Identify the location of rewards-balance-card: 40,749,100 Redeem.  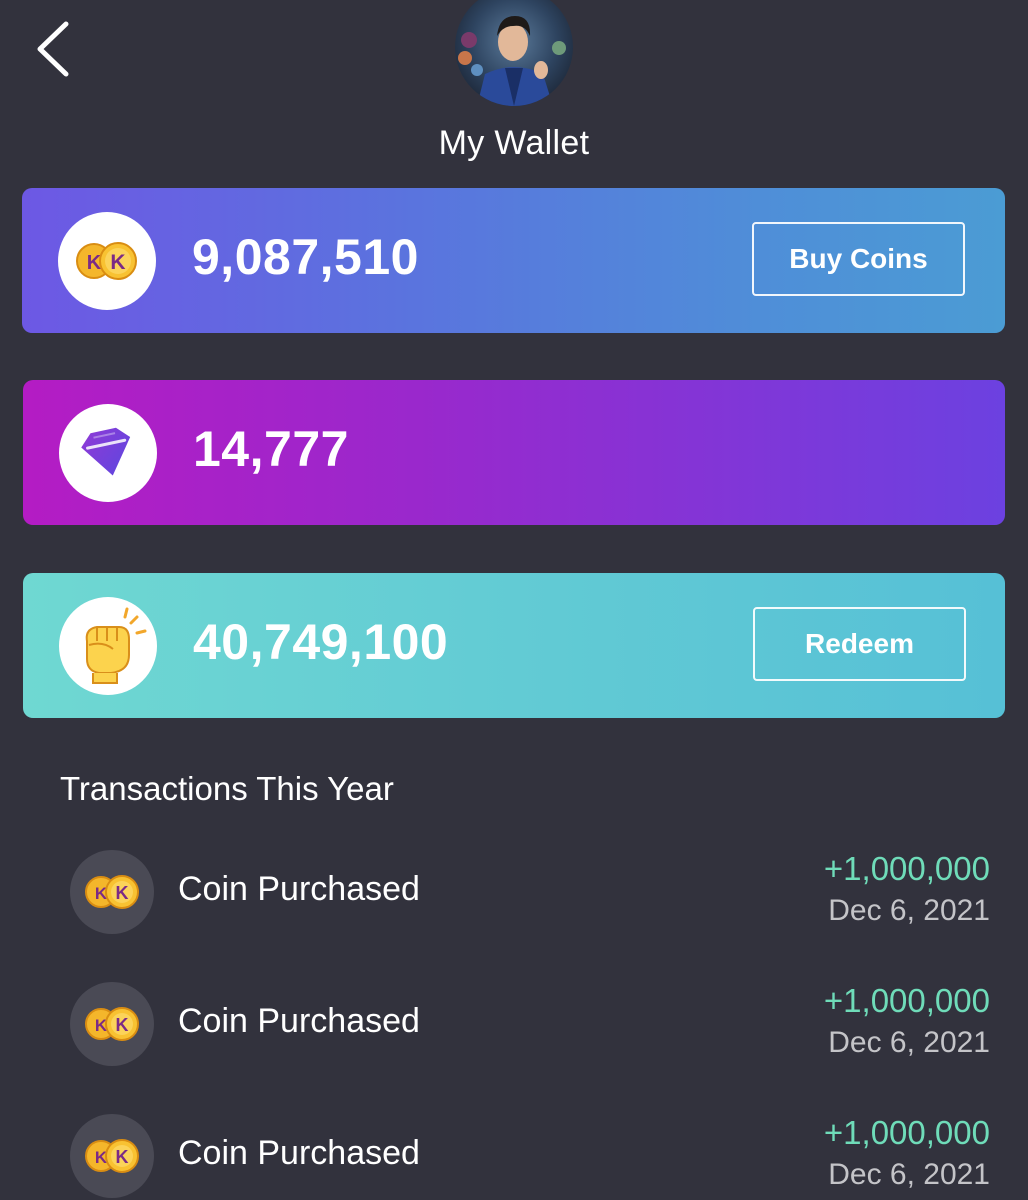
(514, 645).